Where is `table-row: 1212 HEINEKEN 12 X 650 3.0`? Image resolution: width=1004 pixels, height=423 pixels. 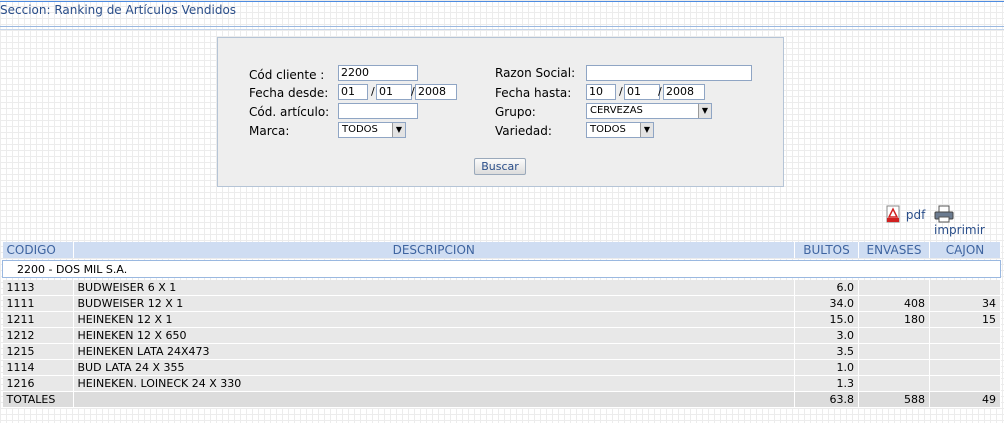 table-row: 1212 HEINEKEN 12 X 650 3.0 is located at coordinates (501, 335).